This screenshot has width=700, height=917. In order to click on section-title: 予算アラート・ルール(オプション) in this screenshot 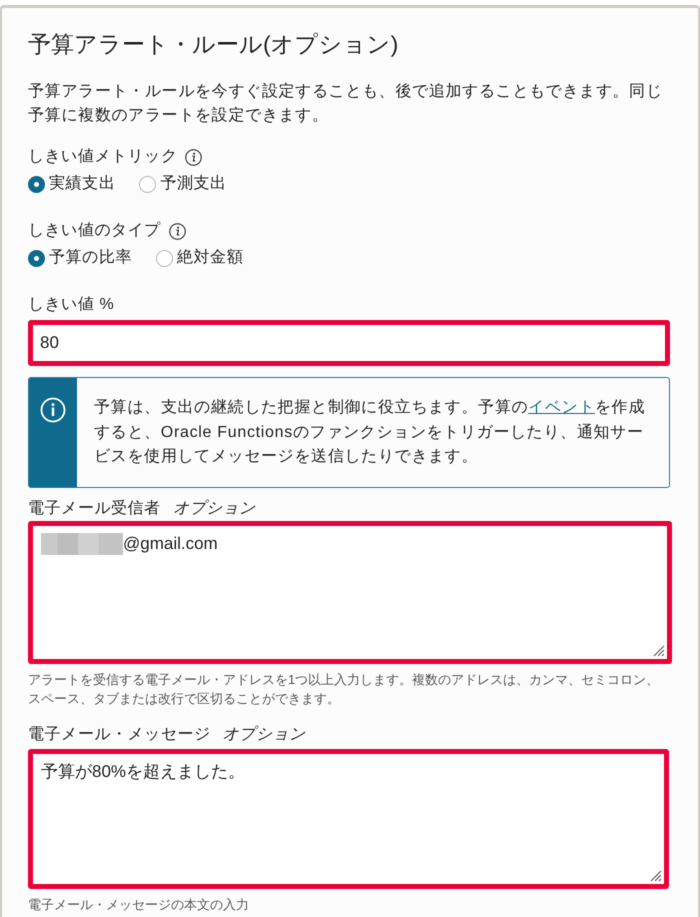, I will do `click(214, 44)`.